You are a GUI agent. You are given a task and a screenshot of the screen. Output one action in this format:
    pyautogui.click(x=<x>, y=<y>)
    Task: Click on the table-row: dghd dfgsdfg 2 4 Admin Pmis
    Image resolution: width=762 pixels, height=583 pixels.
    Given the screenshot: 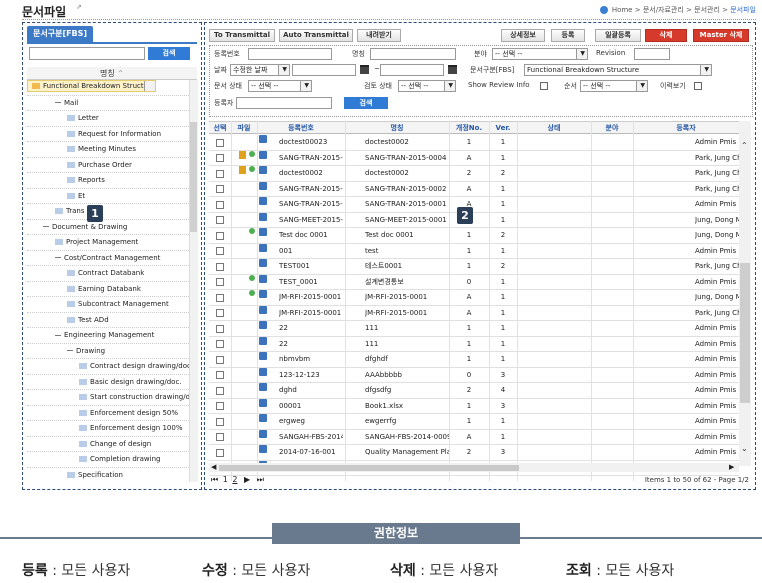 What is the action you would take?
    pyautogui.click(x=474, y=391)
    